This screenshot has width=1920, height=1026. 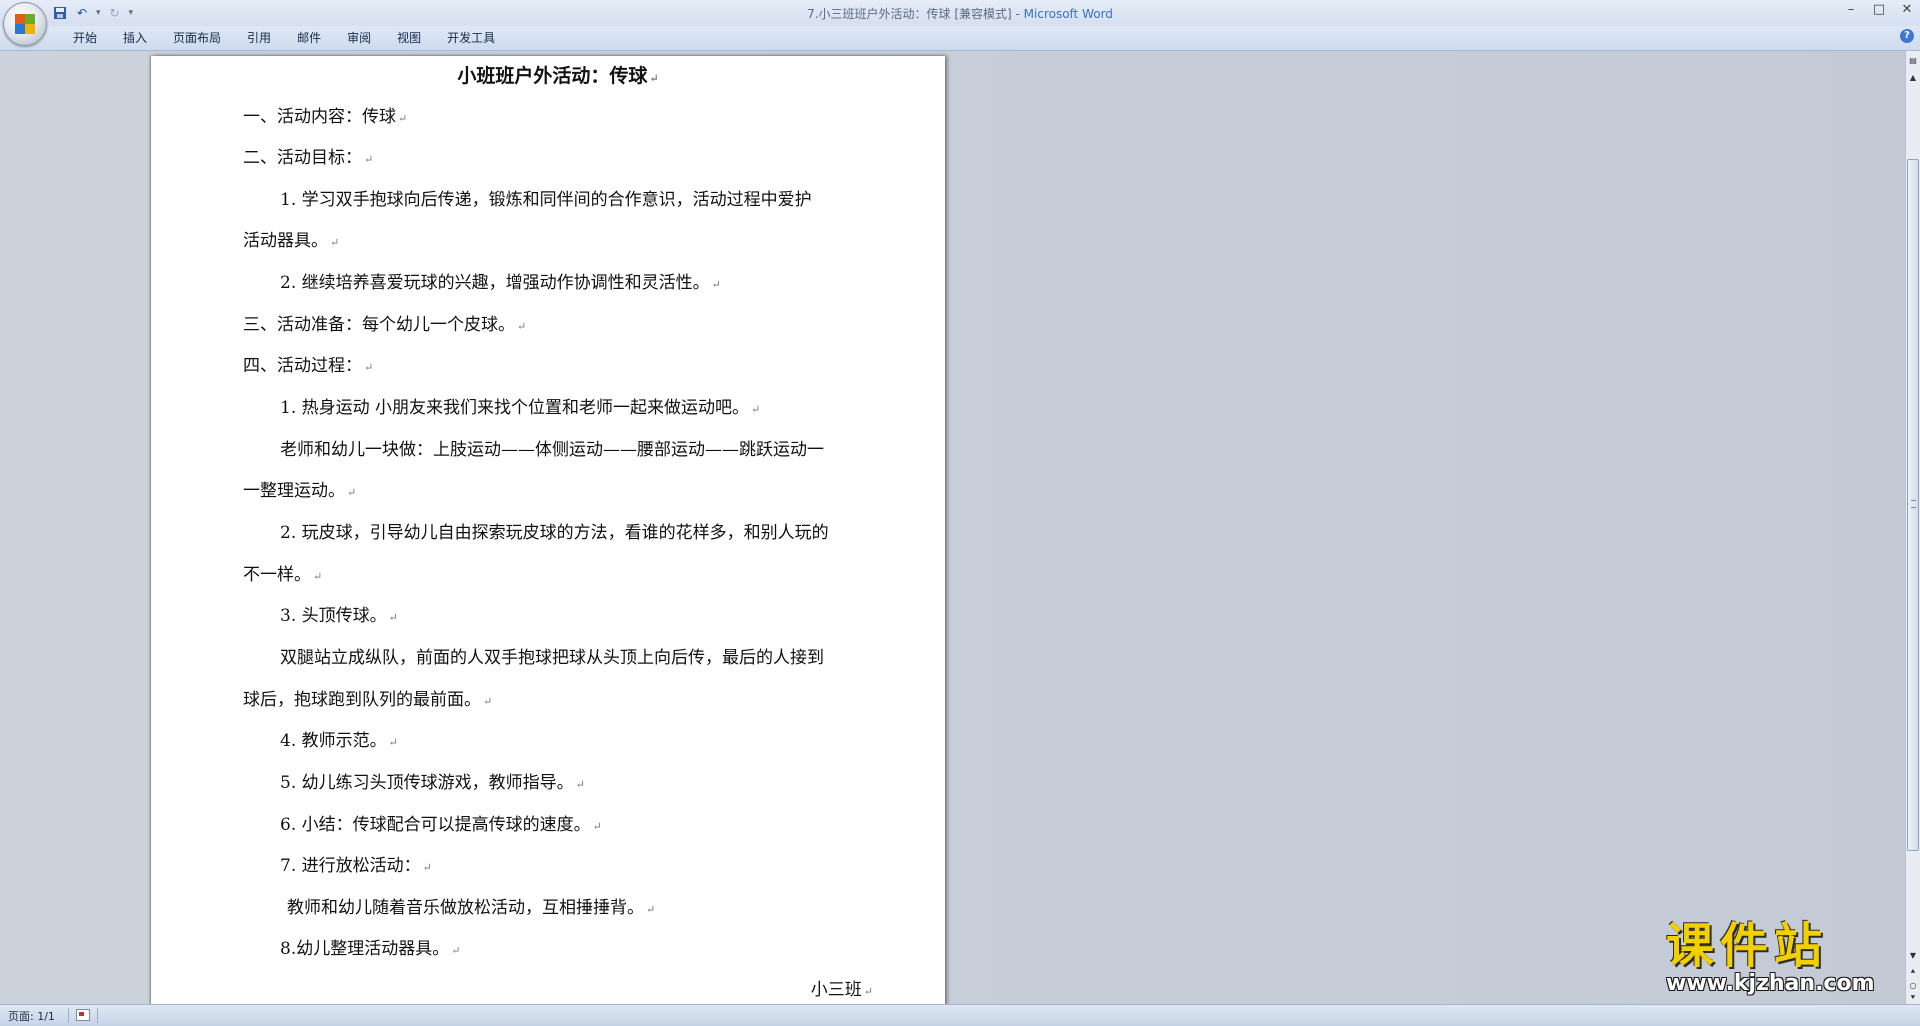 I want to click on tab-home: 开始, so click(x=85, y=38).